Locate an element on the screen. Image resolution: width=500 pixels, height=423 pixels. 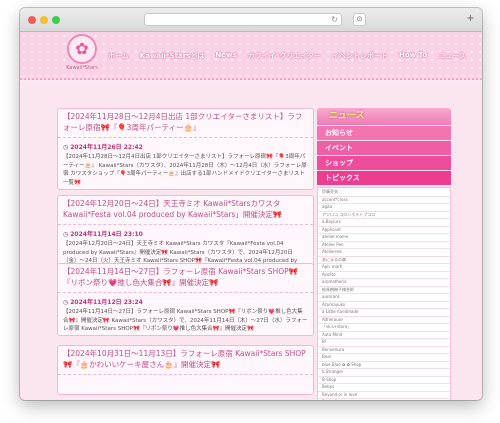
creator-link: Auto Mind is located at coordinates (384, 335).